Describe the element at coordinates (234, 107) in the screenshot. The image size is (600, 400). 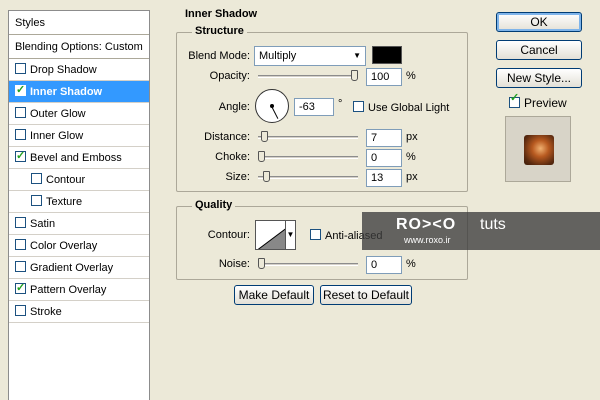
I see `angle-label: Angle:` at that location.